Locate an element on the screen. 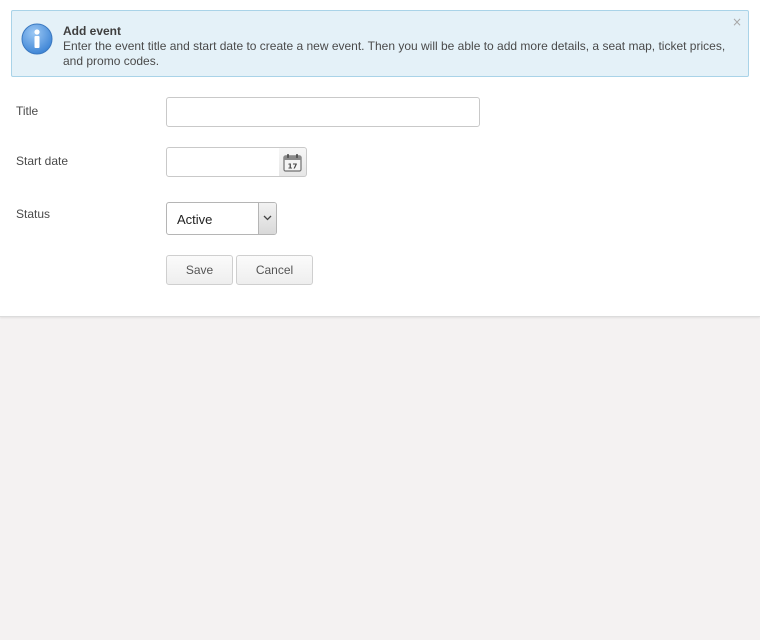 This screenshot has width=760, height=640. calendar-icon: 17 is located at coordinates (292, 163).